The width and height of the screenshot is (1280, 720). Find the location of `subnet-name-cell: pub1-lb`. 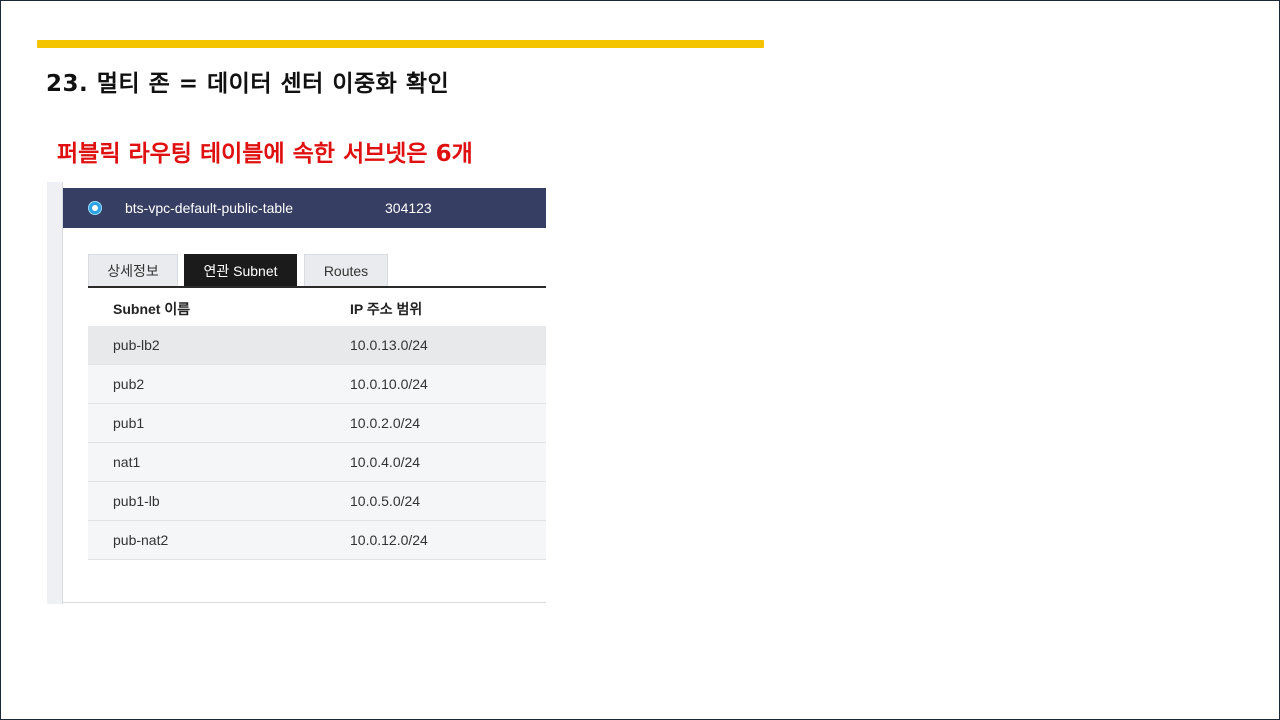

subnet-name-cell: pub1-lb is located at coordinates (136, 501).